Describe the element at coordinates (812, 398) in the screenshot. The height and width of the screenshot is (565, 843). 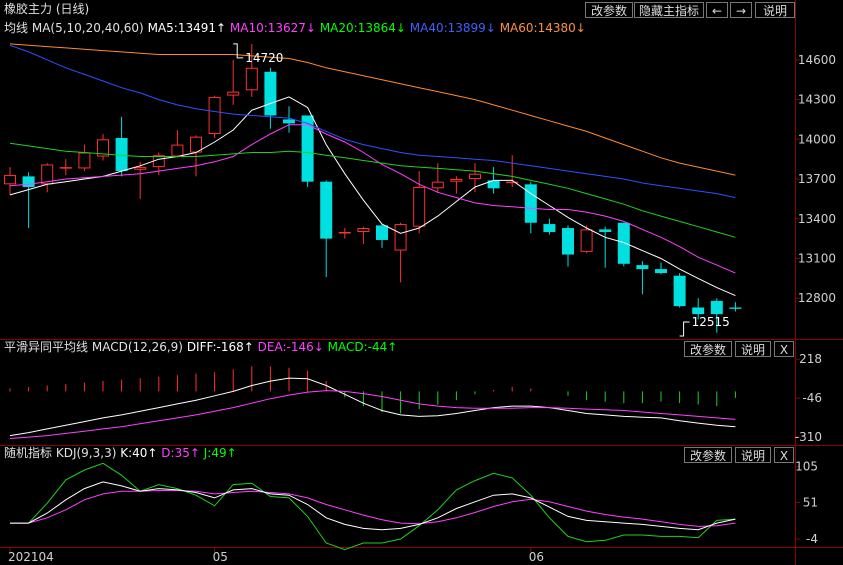
I see `macd-axis-label: -46` at that location.